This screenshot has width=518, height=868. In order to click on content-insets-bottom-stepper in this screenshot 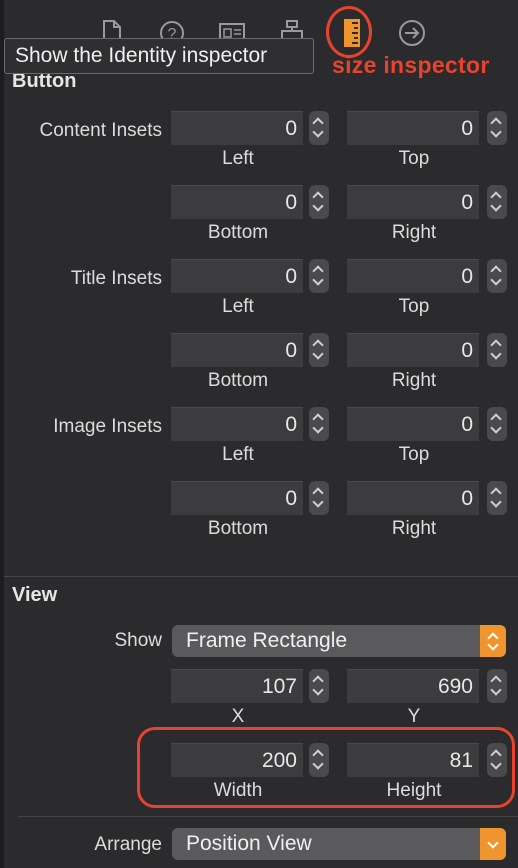, I will do `click(319, 202)`.